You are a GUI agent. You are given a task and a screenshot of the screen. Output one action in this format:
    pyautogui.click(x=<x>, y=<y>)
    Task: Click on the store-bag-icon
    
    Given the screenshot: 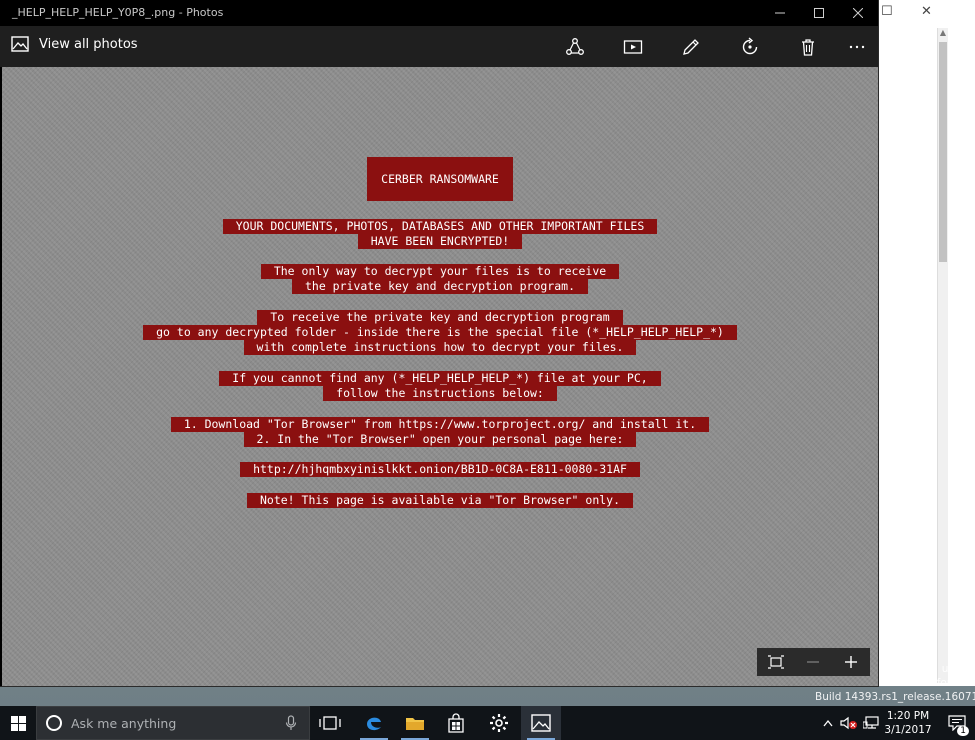 What is the action you would take?
    pyautogui.click(x=456, y=723)
    